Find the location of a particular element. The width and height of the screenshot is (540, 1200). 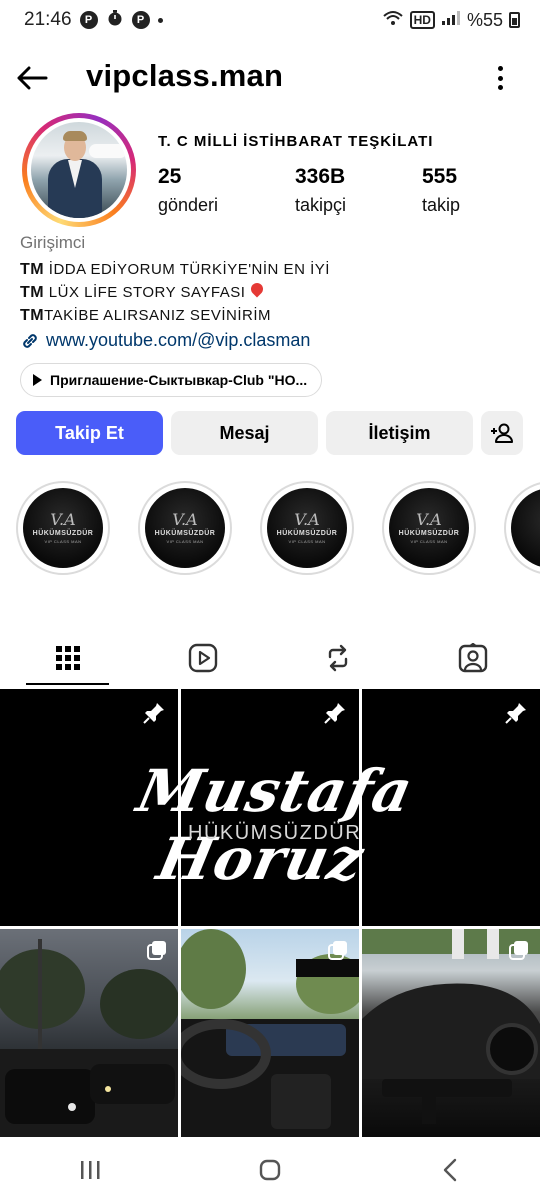

battery-percent: %55 is located at coordinates (484, 19).